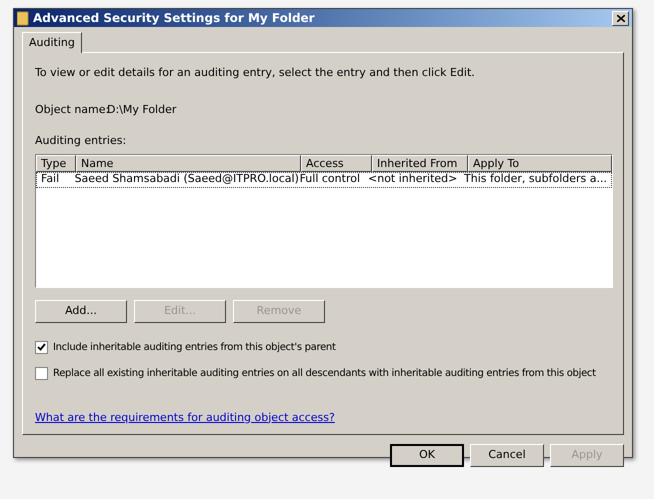 This screenshot has width=654, height=499. I want to click on column-header: Inherited From, so click(420, 163).